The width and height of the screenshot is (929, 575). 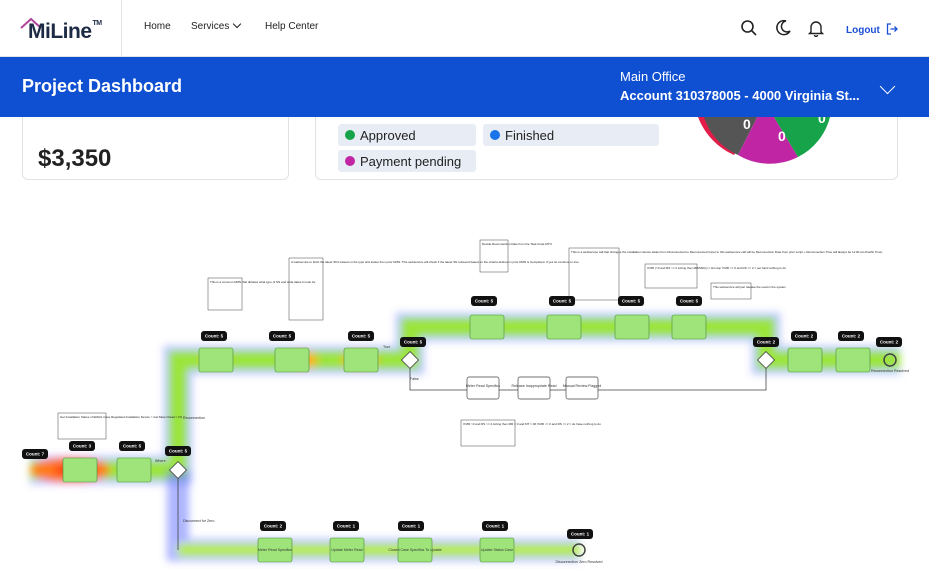 I want to click on logout-icon, so click(x=892, y=29).